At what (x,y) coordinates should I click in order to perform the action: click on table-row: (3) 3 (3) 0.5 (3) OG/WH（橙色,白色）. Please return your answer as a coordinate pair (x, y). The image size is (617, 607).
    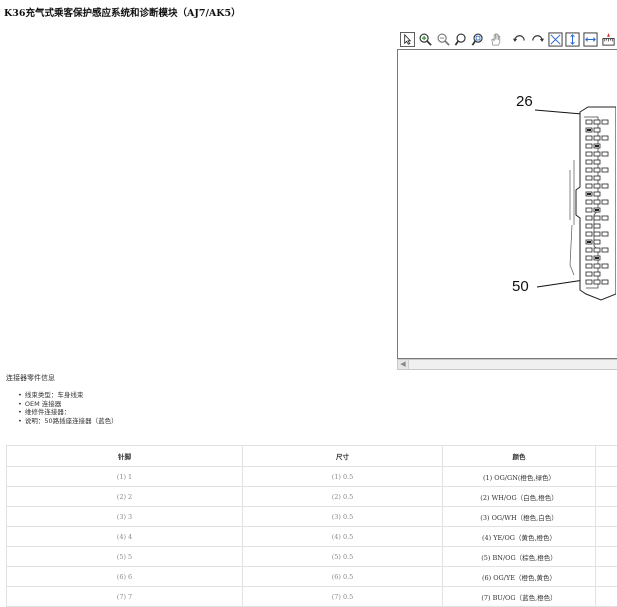
    Looking at the image, I should click on (312, 517).